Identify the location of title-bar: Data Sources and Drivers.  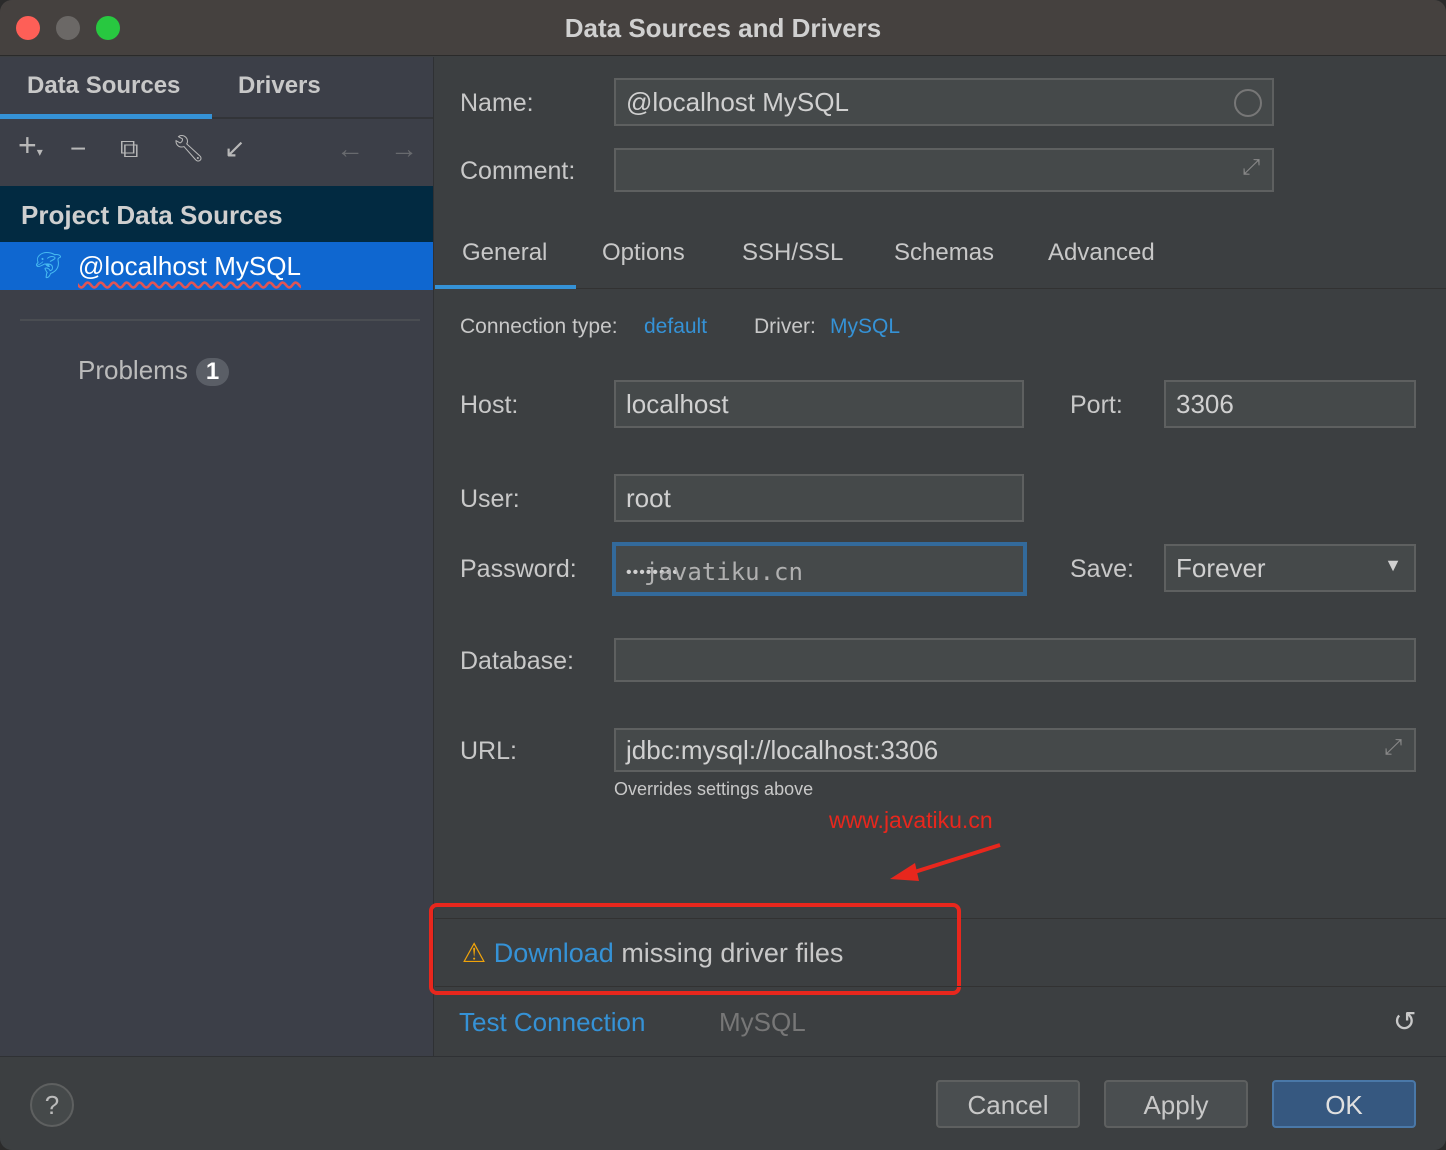
(723, 28).